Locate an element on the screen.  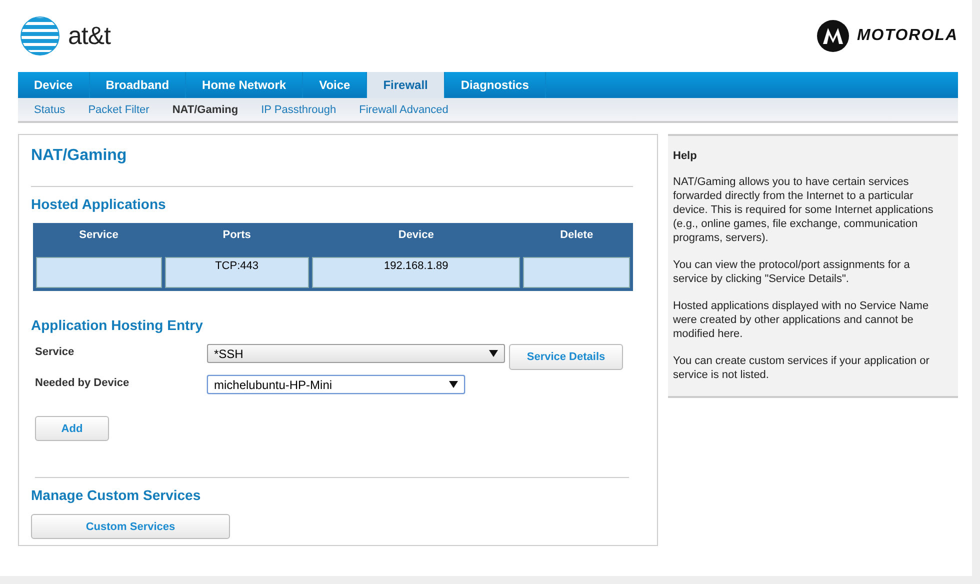
table-cell: TCP:443 is located at coordinates (237, 272).